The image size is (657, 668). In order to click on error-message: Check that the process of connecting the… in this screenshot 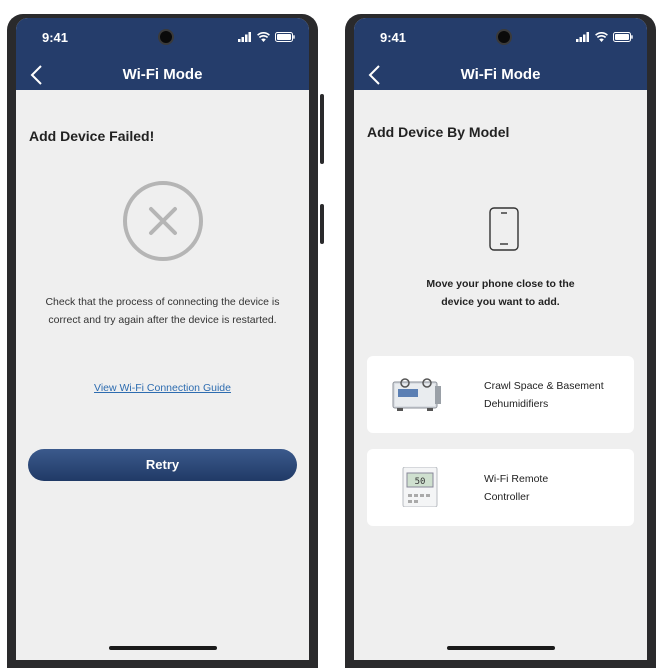, I will do `click(162, 311)`.